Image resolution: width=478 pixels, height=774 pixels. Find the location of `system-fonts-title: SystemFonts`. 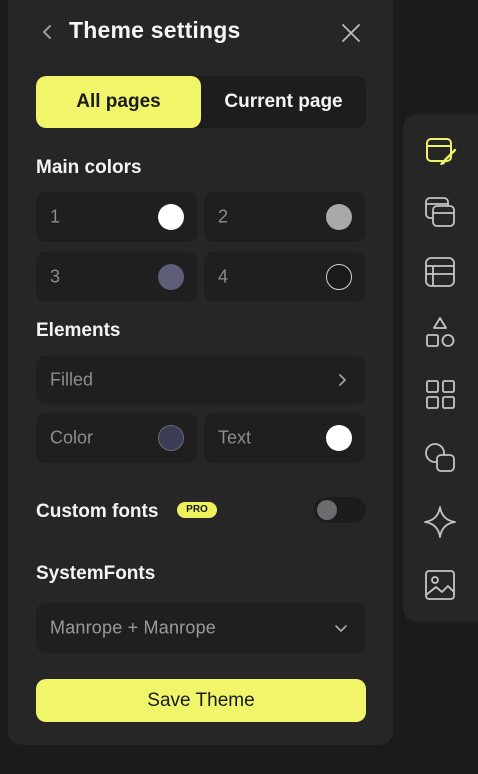

system-fonts-title: SystemFonts is located at coordinates (96, 573).